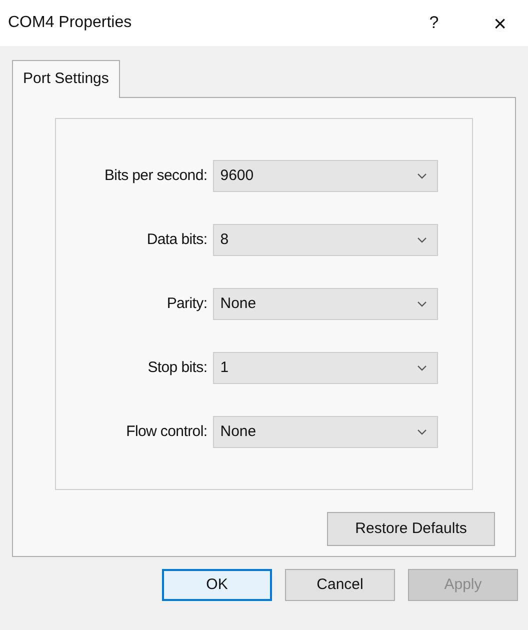 The height and width of the screenshot is (630, 528). I want to click on tab: Port Settings, so click(66, 79).